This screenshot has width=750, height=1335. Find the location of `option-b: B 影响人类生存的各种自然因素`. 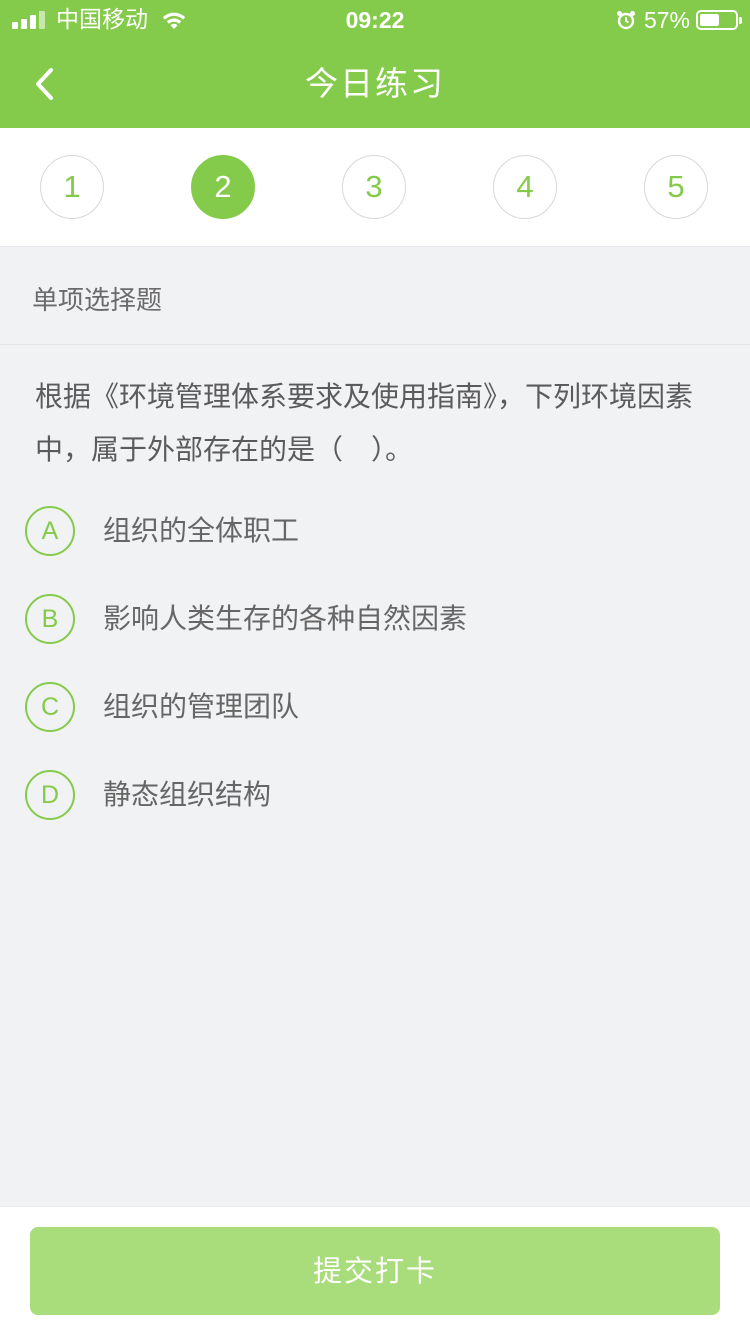

option-b: B 影响人类生存的各种自然因素 is located at coordinates (375, 619).